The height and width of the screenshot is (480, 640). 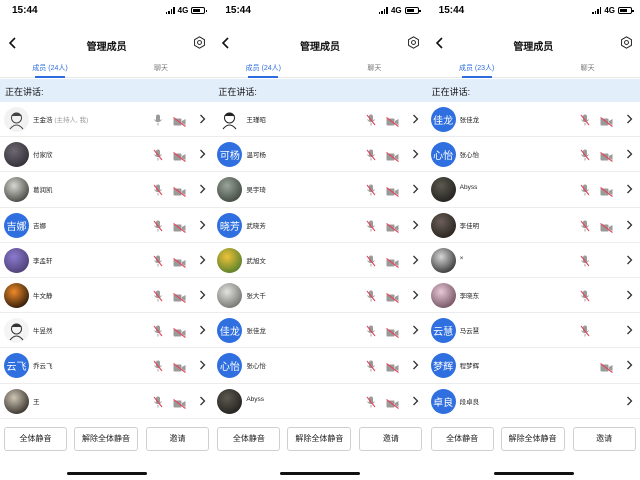 What do you see at coordinates (107, 401) in the screenshot?
I see `member-row: 王` at bounding box center [107, 401].